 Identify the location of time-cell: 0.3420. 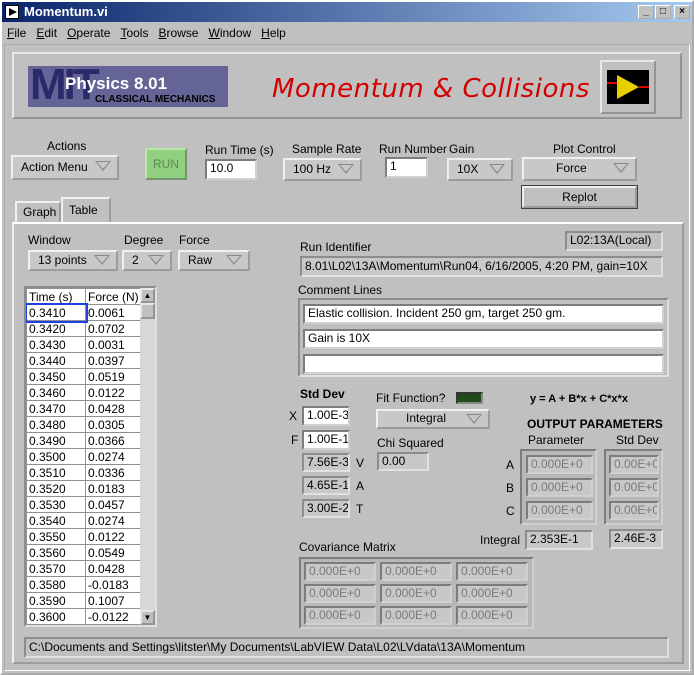
(56, 328).